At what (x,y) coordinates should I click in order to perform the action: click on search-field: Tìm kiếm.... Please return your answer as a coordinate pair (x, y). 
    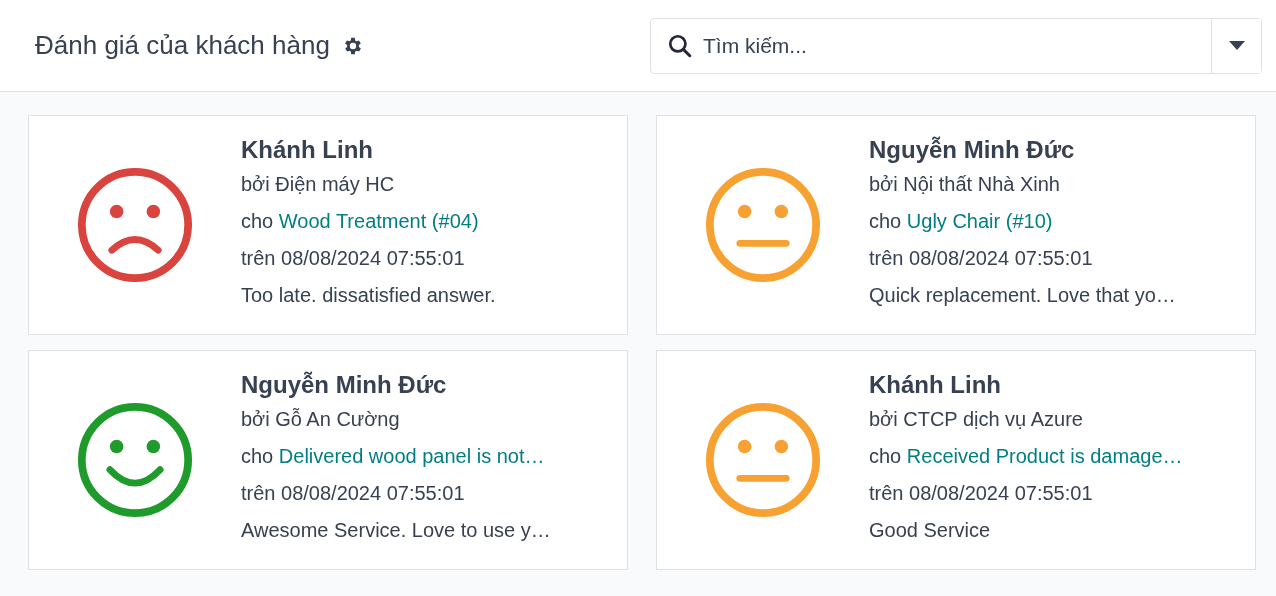
    Looking at the image, I should click on (952, 45).